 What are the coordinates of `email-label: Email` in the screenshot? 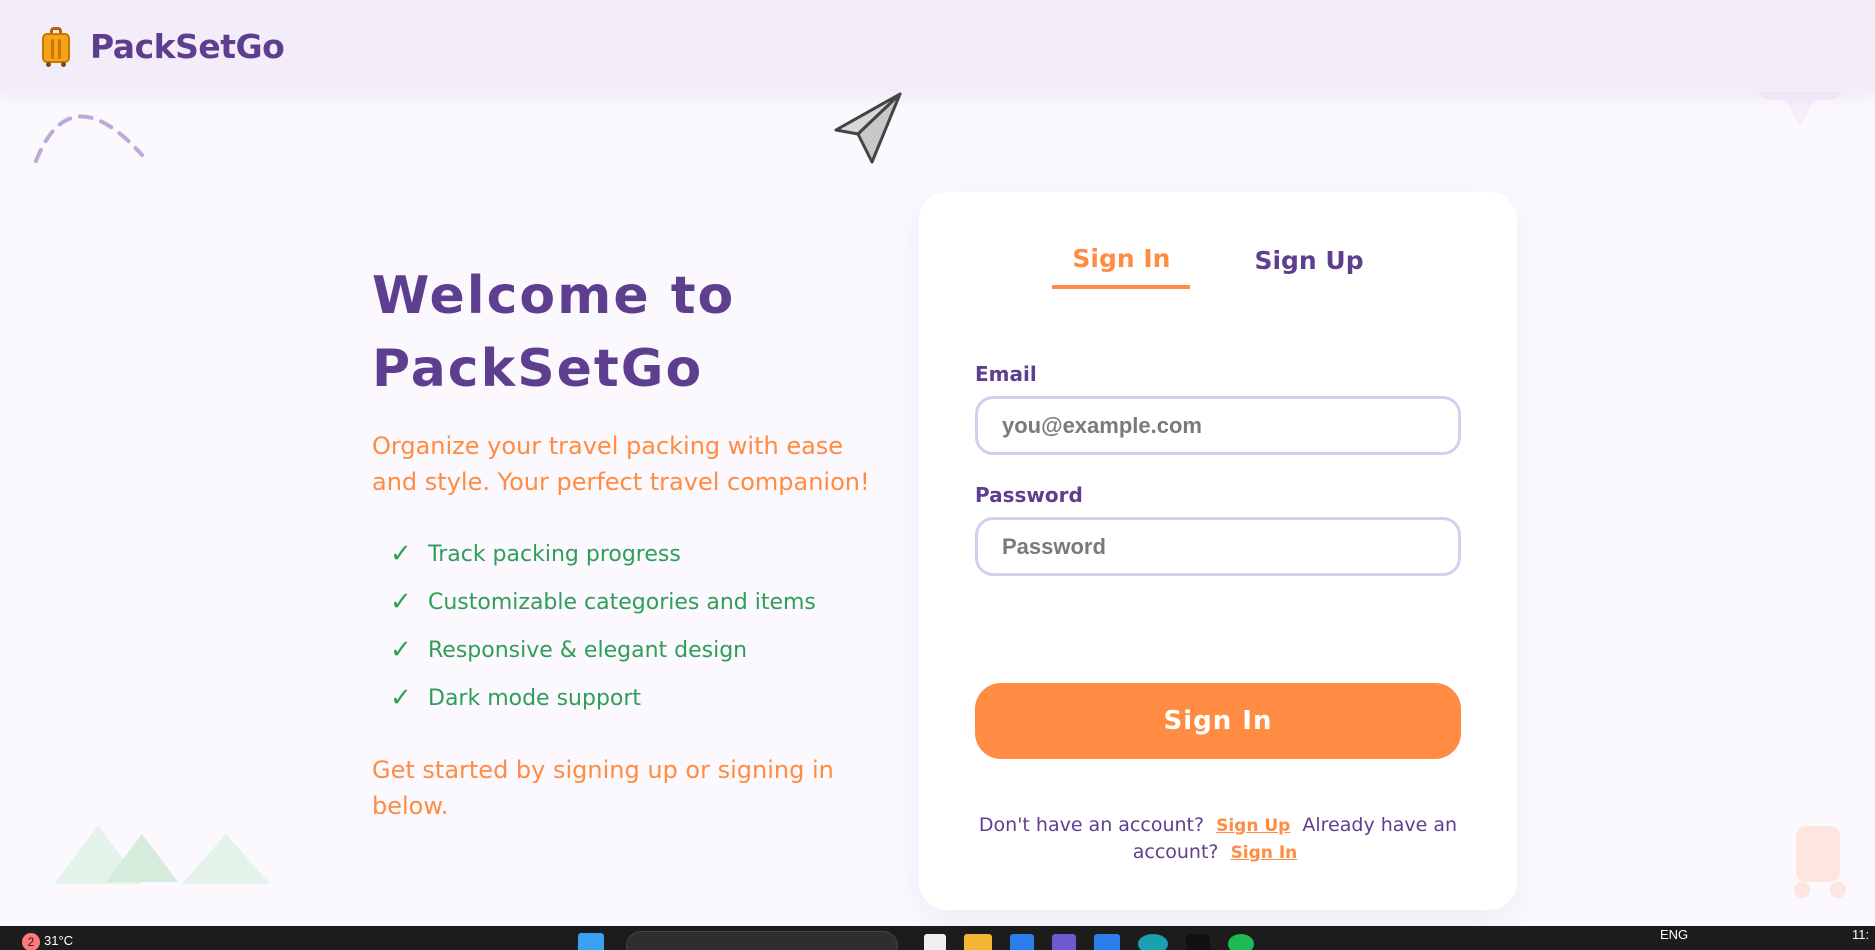 It's located at (1006, 374).